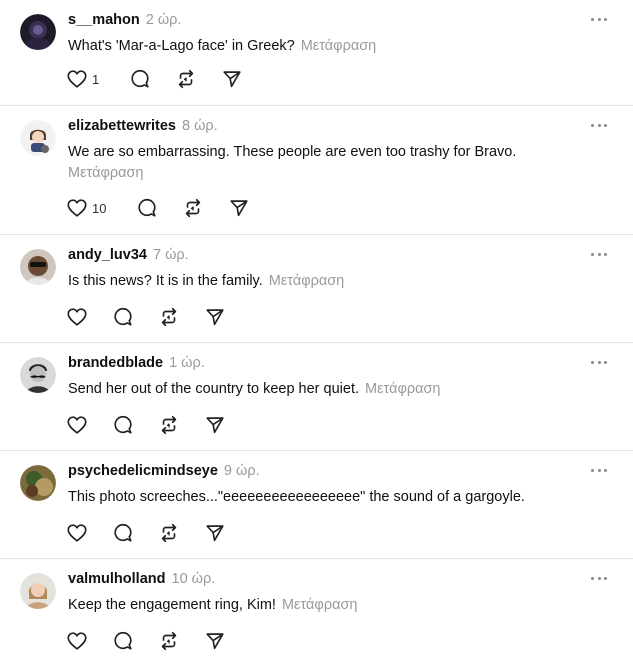 This screenshot has height=662, width=633. I want to click on timestamp: 8 ώρ., so click(200, 126).